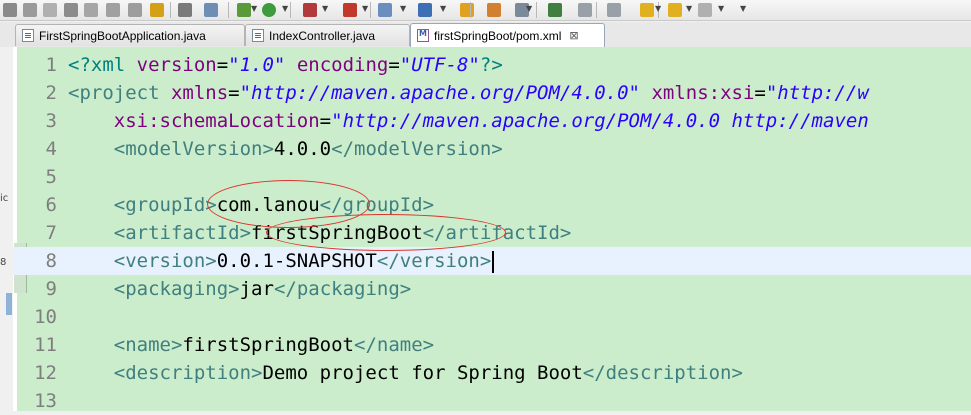  What do you see at coordinates (9, 304) in the screenshot?
I see `change-marker` at bounding box center [9, 304].